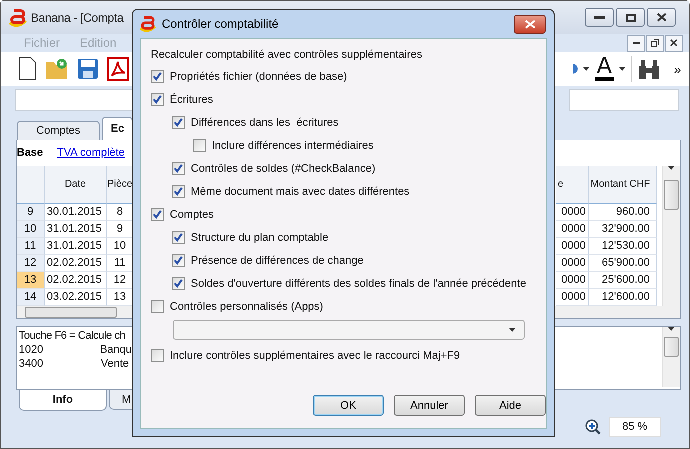 The image size is (690, 449). I want to click on save-icon, so click(88, 69).